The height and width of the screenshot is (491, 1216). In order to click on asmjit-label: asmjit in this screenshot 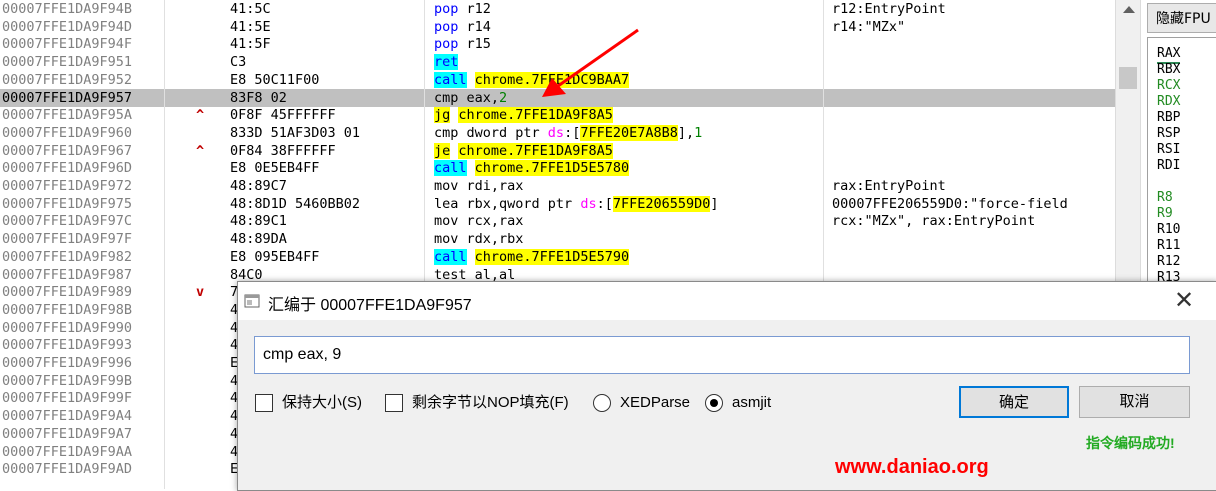, I will do `click(752, 402)`.